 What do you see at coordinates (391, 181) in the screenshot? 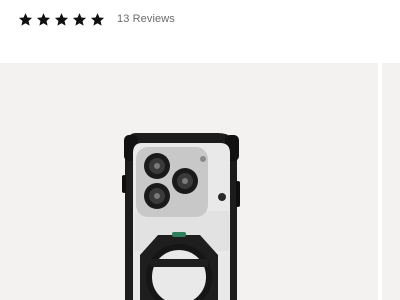
I see `gallery-slide-next` at bounding box center [391, 181].